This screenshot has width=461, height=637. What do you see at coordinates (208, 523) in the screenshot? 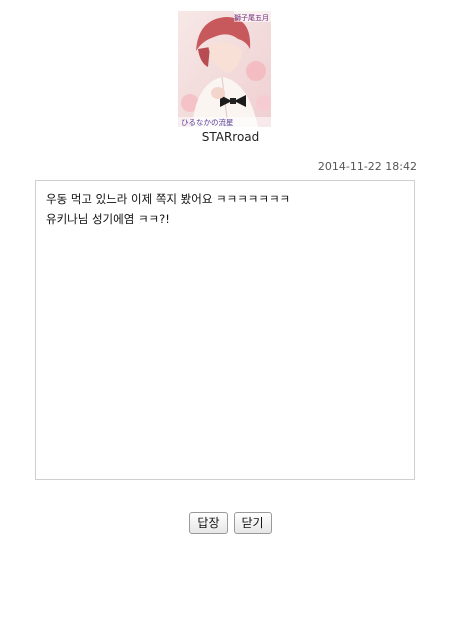
I see `reply-button: 답장` at bounding box center [208, 523].